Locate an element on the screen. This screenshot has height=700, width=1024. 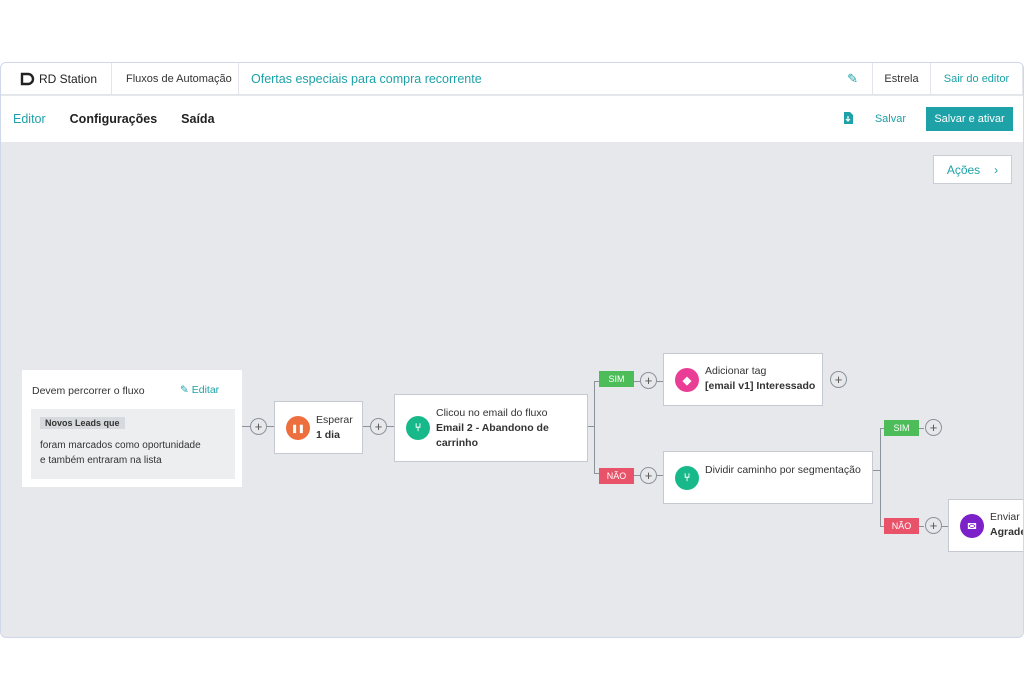
split-title: Dividir caminho por segmentação is located at coordinates (783, 470).